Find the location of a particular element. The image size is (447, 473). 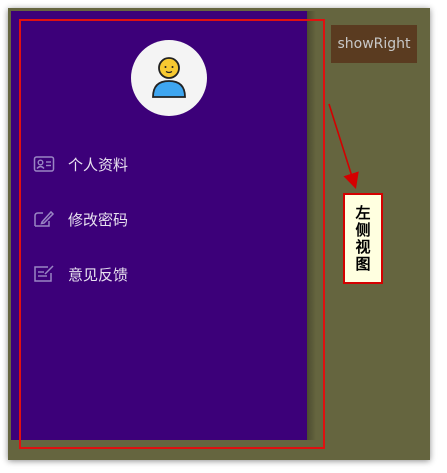

annotation-callout: 左侧视图 is located at coordinates (363, 238).